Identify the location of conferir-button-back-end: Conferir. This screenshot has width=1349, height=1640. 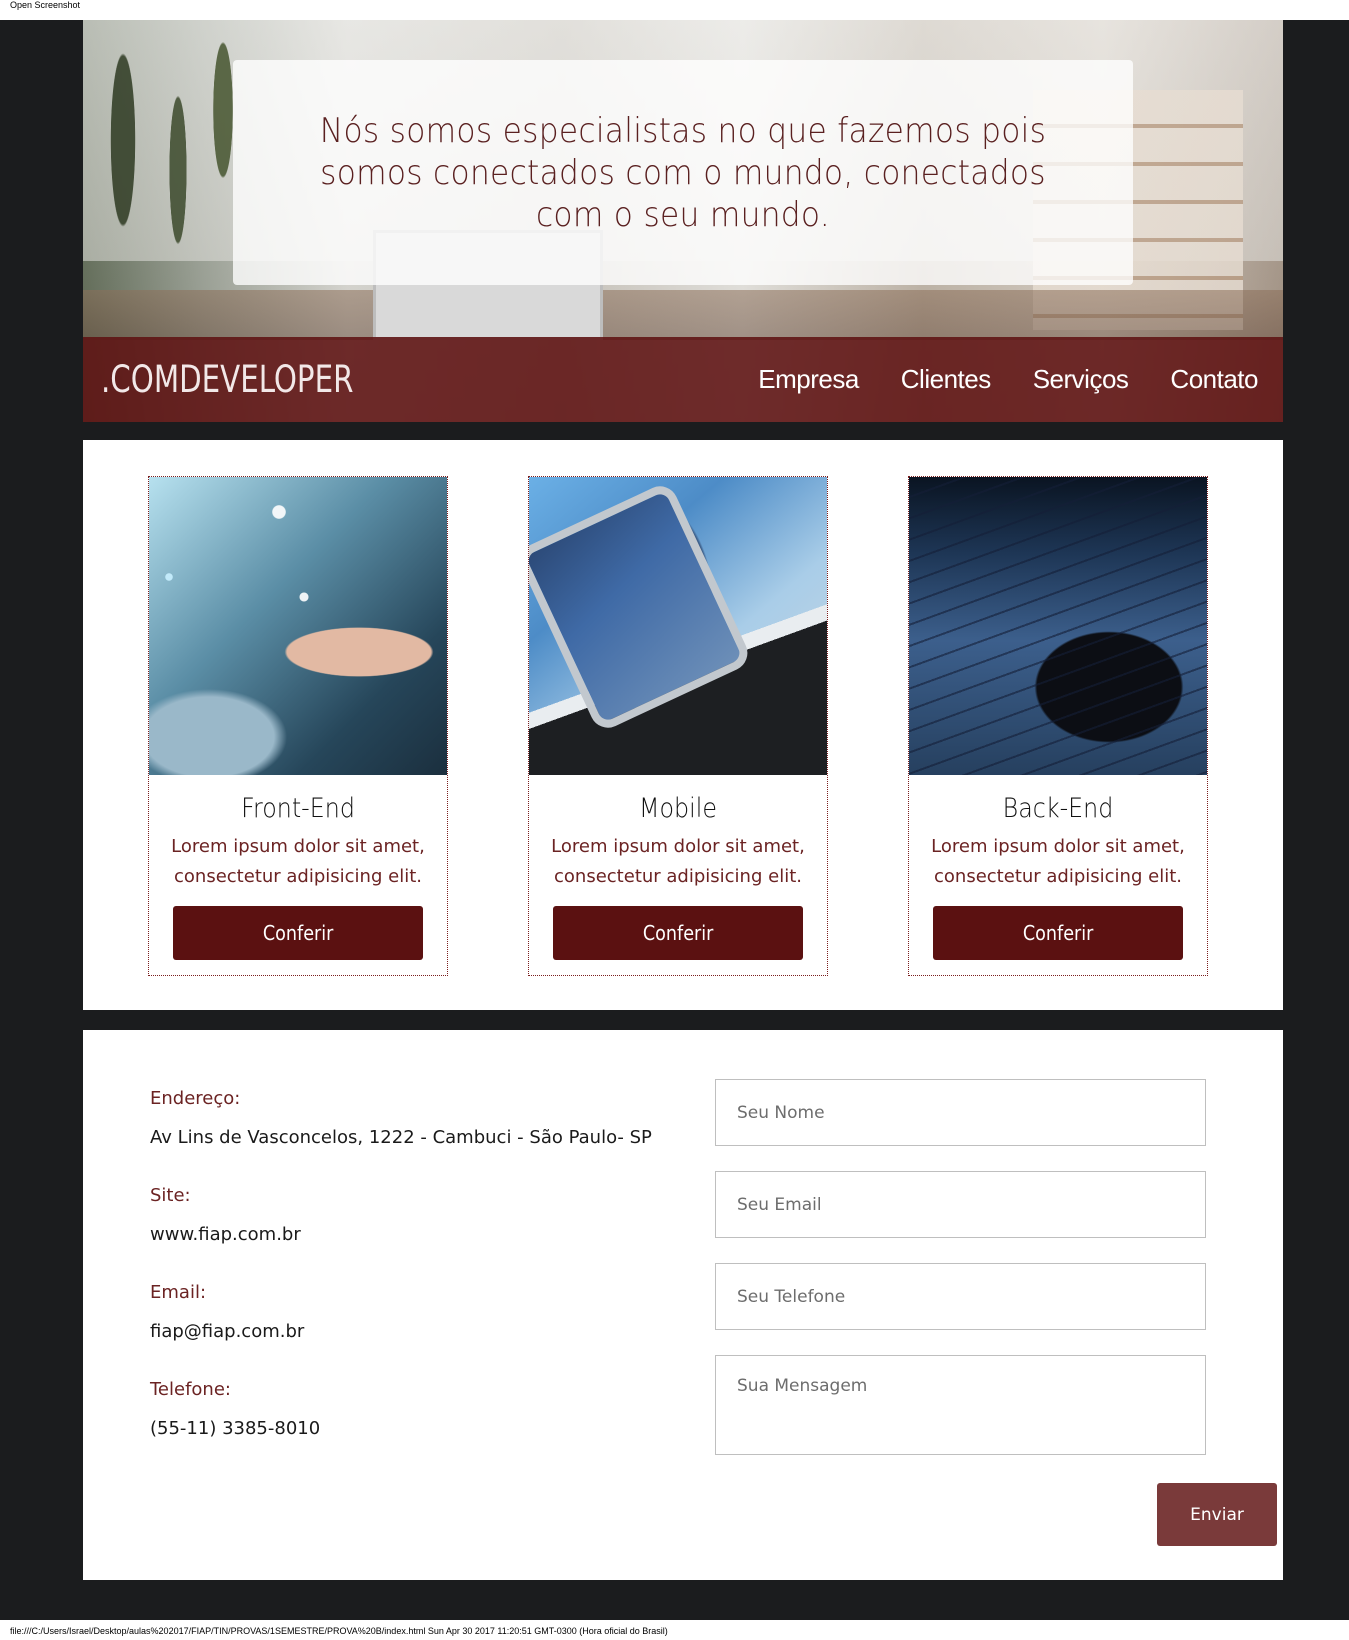
(1058, 933).